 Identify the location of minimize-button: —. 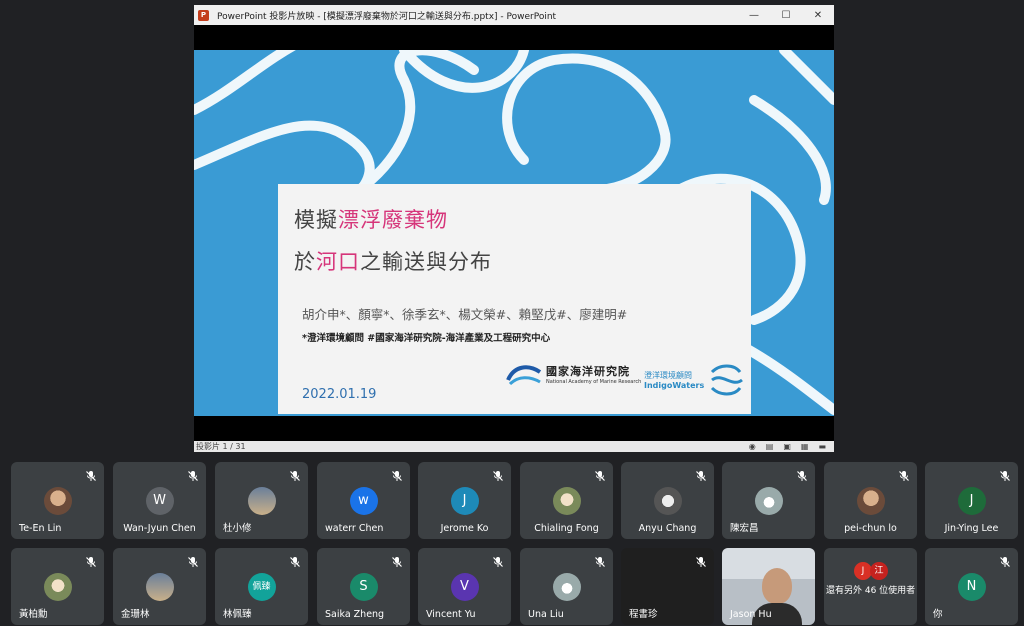
(754, 15).